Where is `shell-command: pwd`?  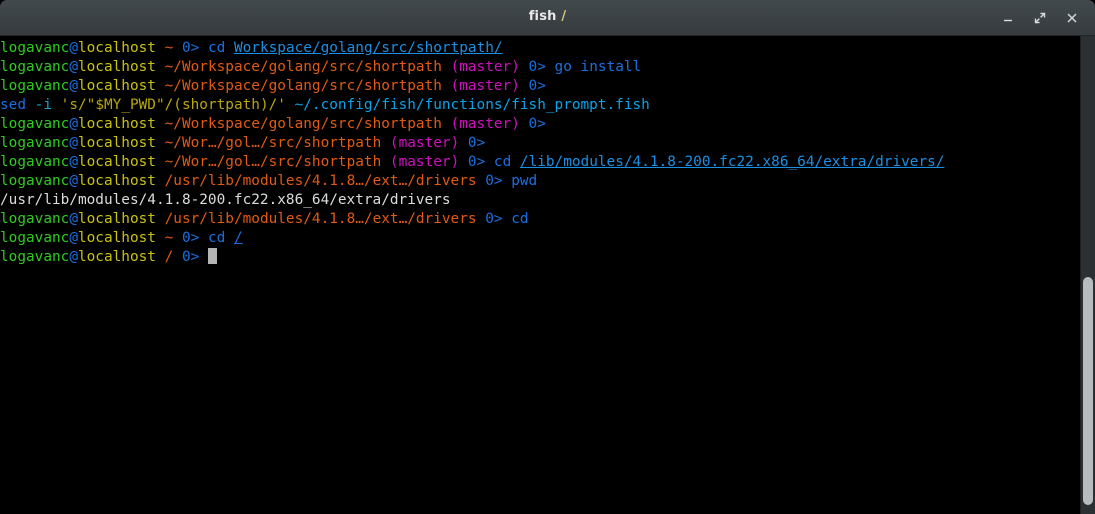 shell-command: pwd is located at coordinates (524, 181).